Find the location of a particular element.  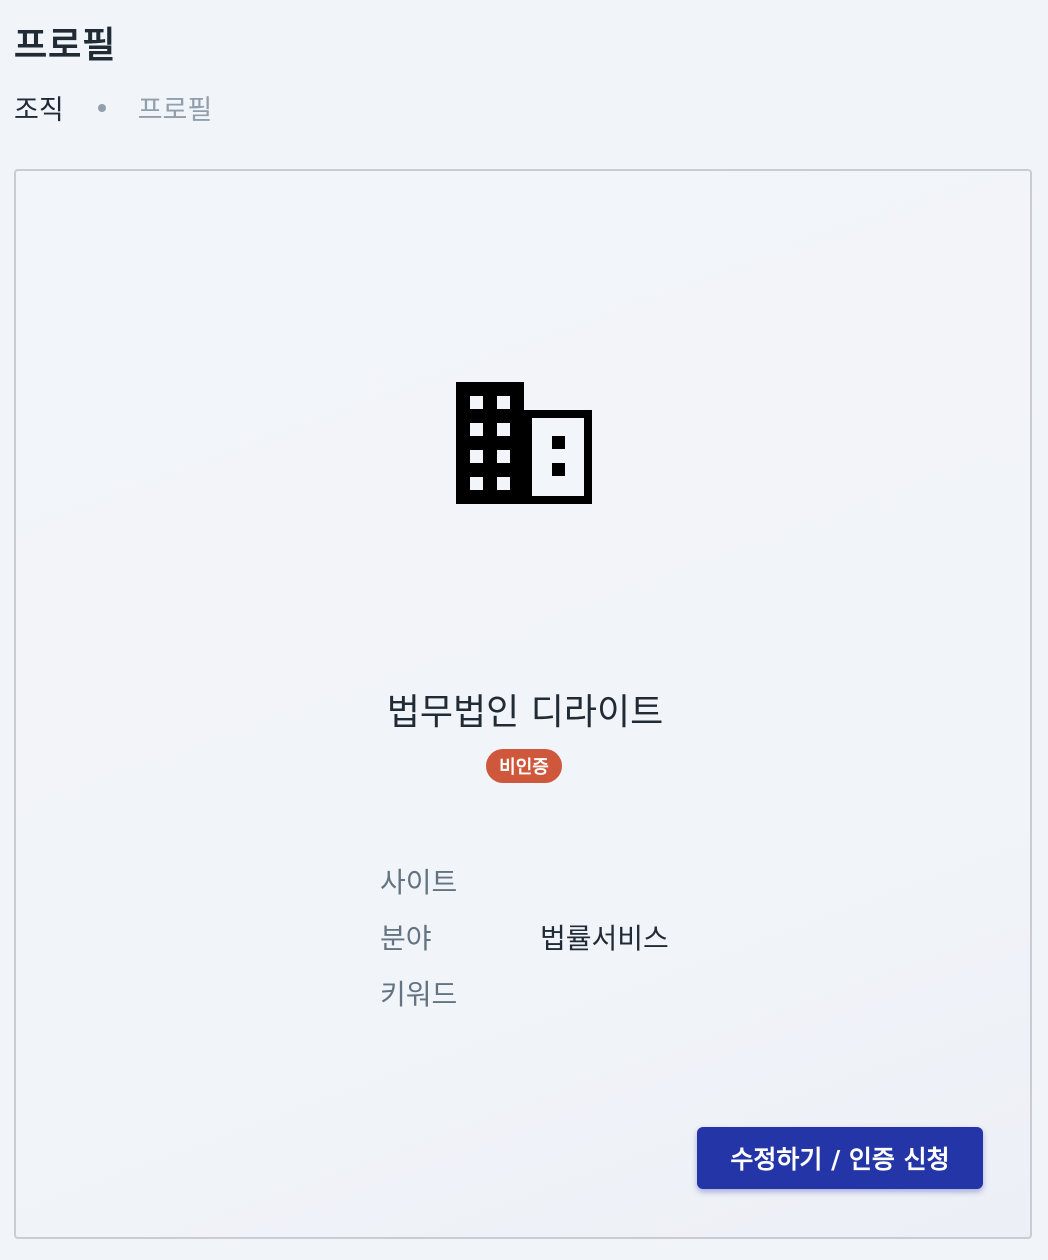

info-row-field: 분야 법률서비스 is located at coordinates (580, 937).